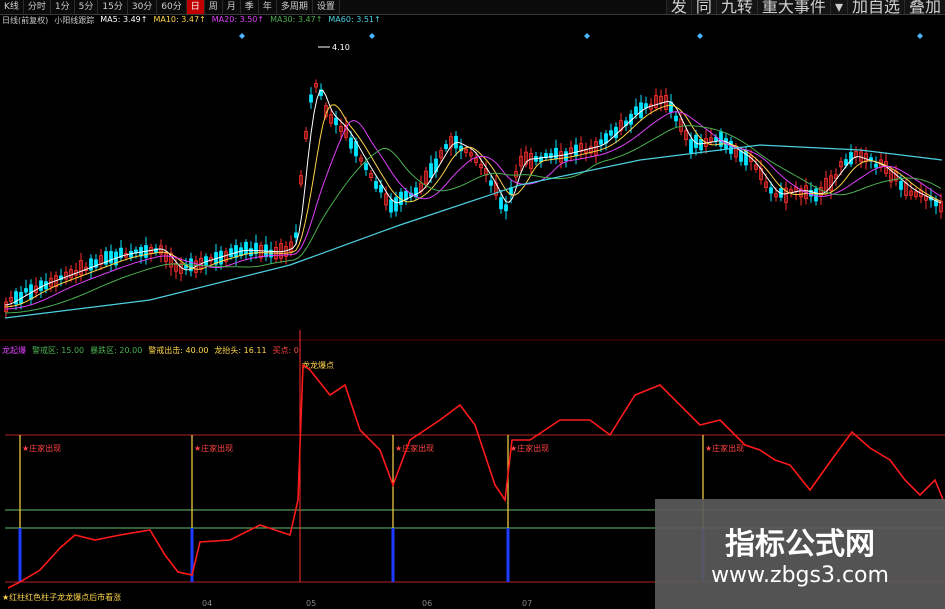 This screenshot has height=609, width=945. What do you see at coordinates (178, 350) in the screenshot?
I see `legend-entry: 警戒出击: 40.00` at bounding box center [178, 350].